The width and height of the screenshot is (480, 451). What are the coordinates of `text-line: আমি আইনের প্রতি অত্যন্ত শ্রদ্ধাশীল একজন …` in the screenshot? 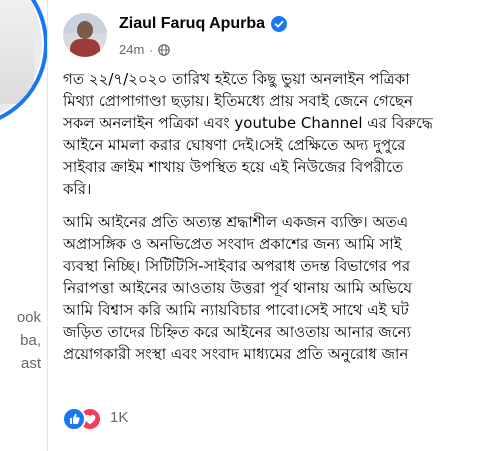 It's located at (236, 222).